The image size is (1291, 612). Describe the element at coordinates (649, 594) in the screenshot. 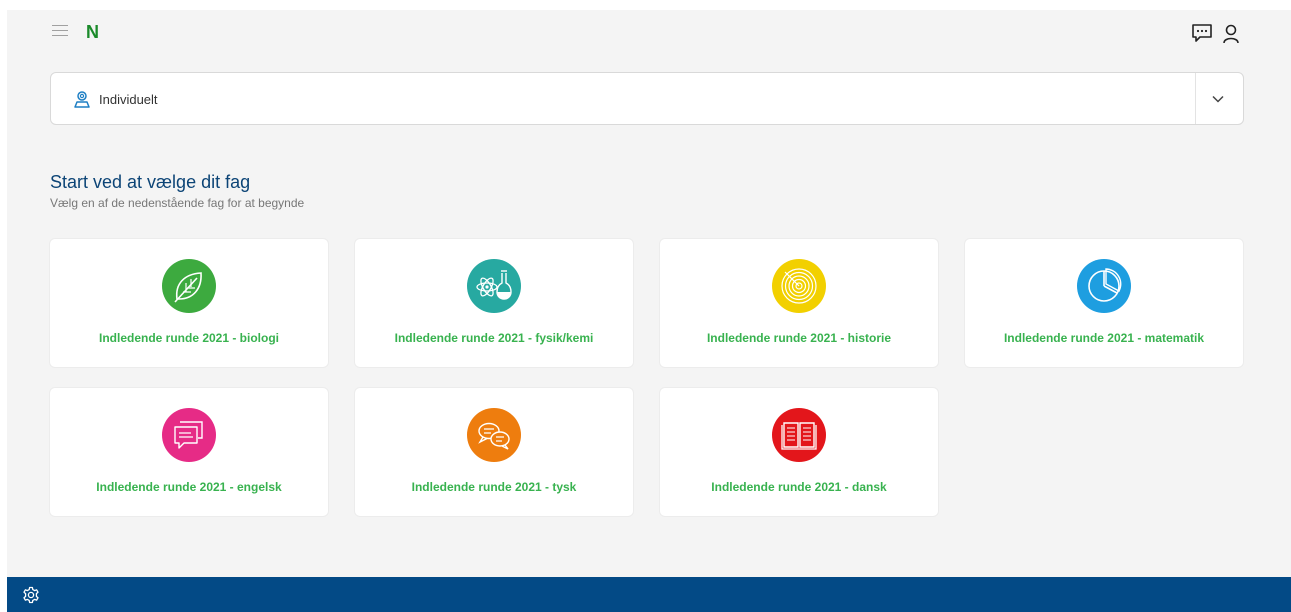

I see `footer-bar` at that location.